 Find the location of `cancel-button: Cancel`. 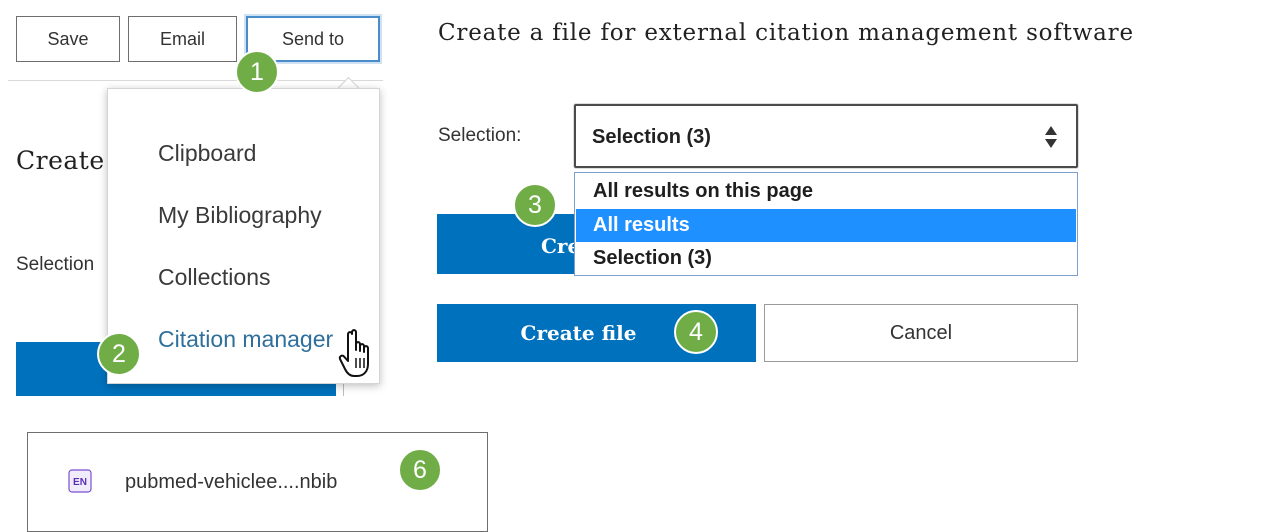

cancel-button: Cancel is located at coordinates (921, 333).